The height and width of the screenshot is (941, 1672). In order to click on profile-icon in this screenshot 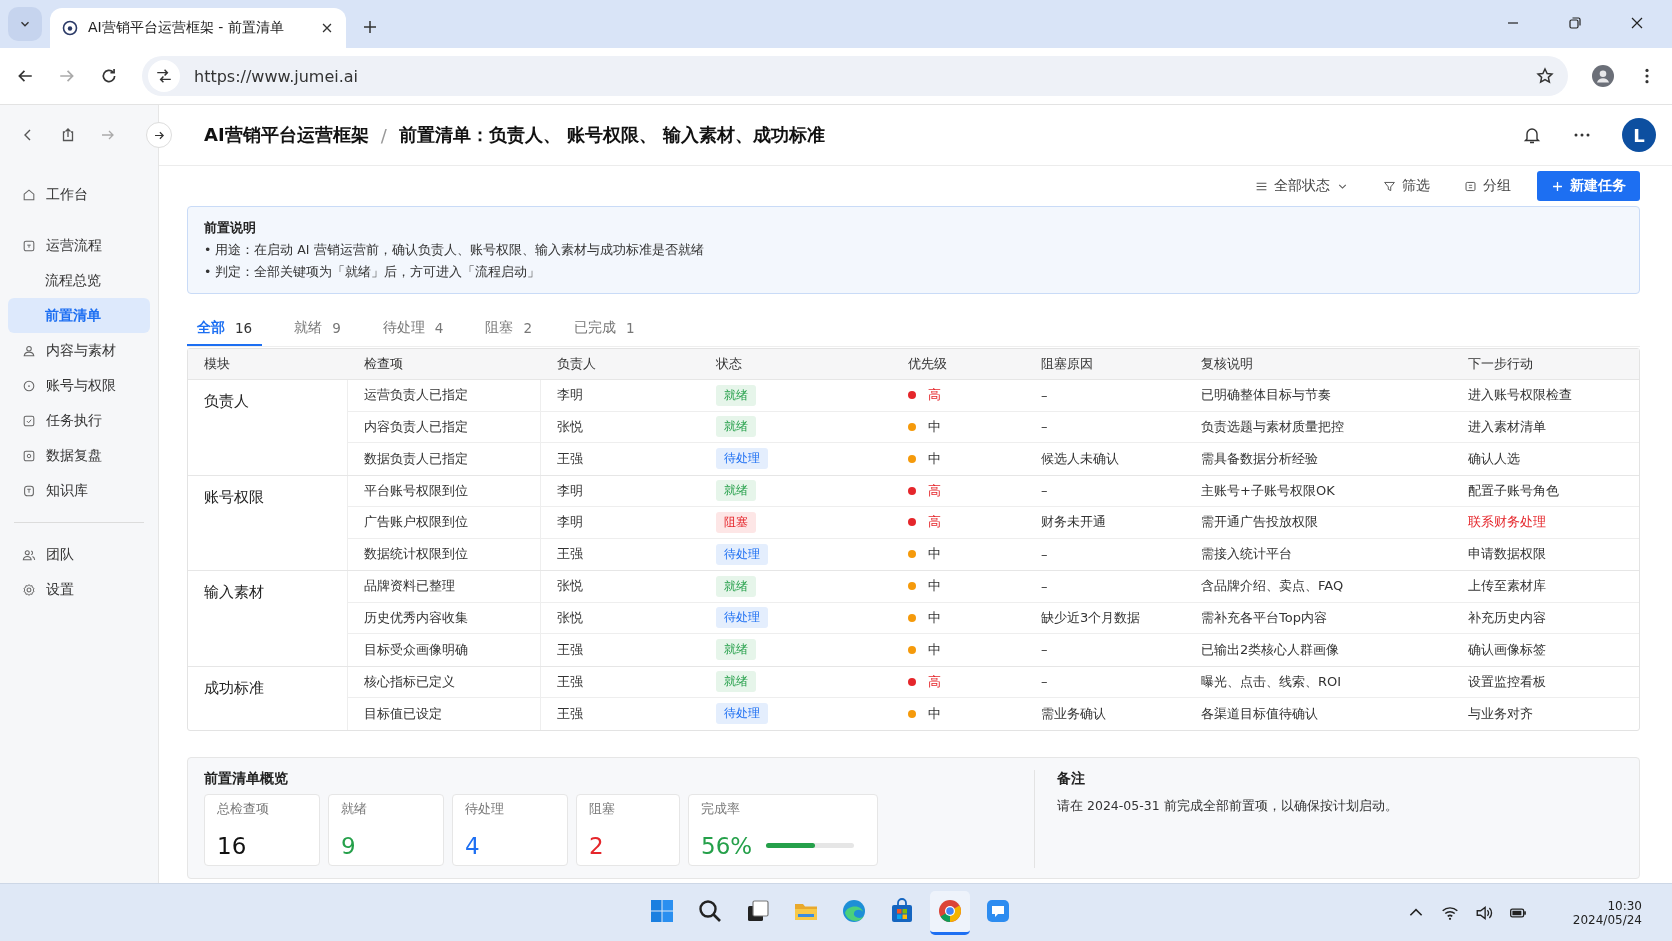, I will do `click(1603, 76)`.